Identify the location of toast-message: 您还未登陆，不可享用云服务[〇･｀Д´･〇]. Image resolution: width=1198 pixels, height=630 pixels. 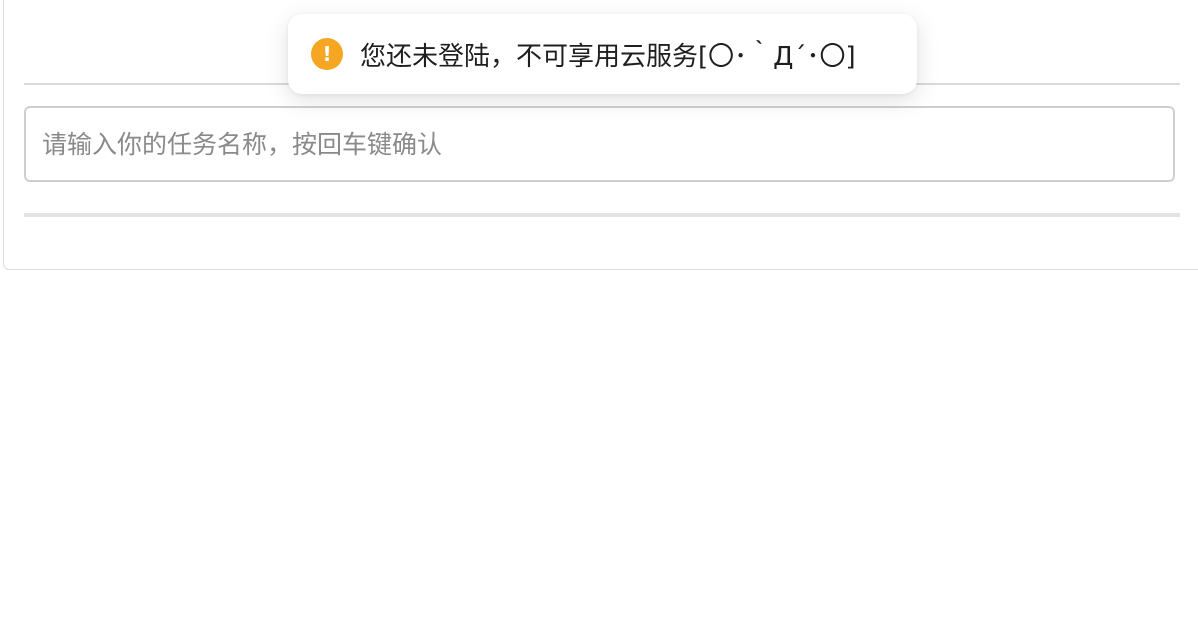
(608, 56).